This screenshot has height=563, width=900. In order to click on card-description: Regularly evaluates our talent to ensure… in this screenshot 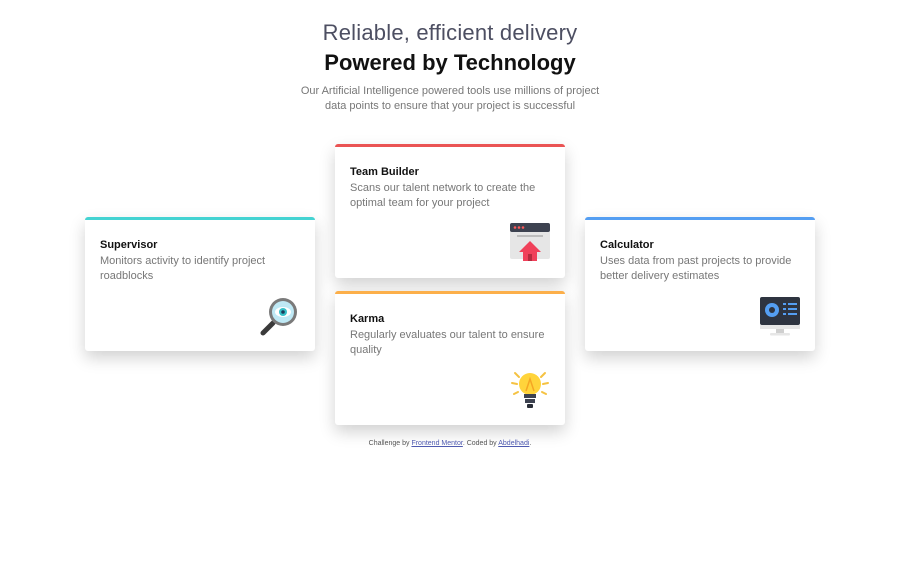, I will do `click(447, 342)`.